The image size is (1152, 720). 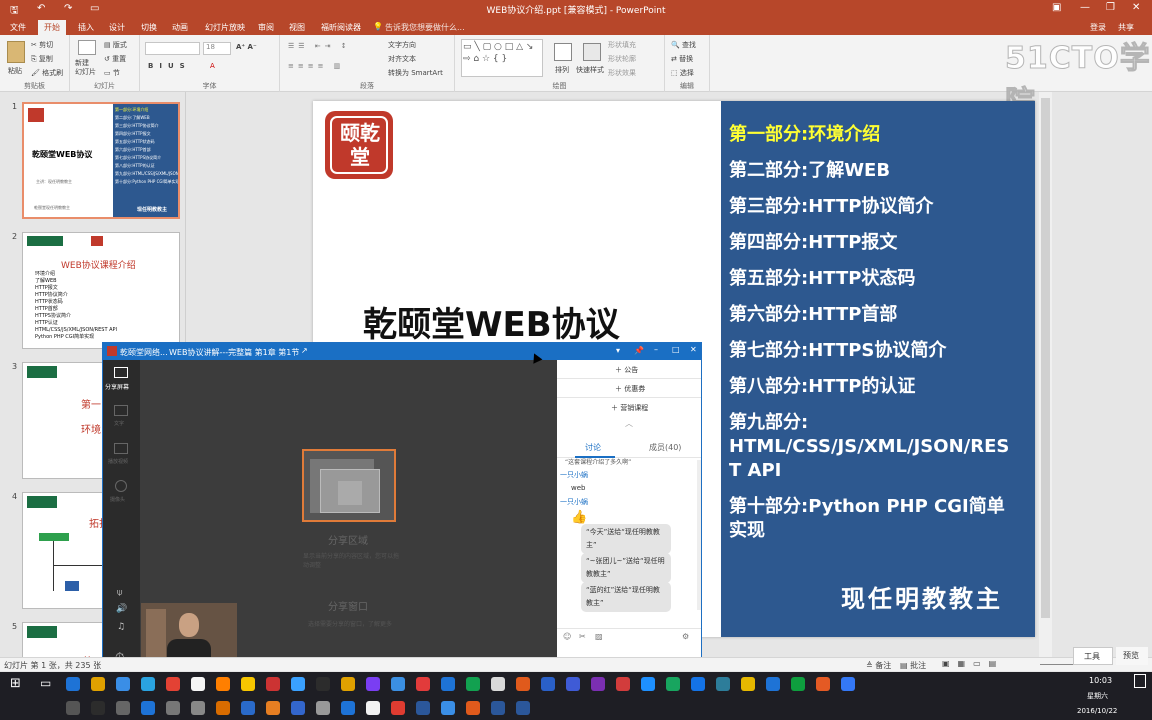 I want to click on clock-time: 10:03, so click(x=1100, y=680).